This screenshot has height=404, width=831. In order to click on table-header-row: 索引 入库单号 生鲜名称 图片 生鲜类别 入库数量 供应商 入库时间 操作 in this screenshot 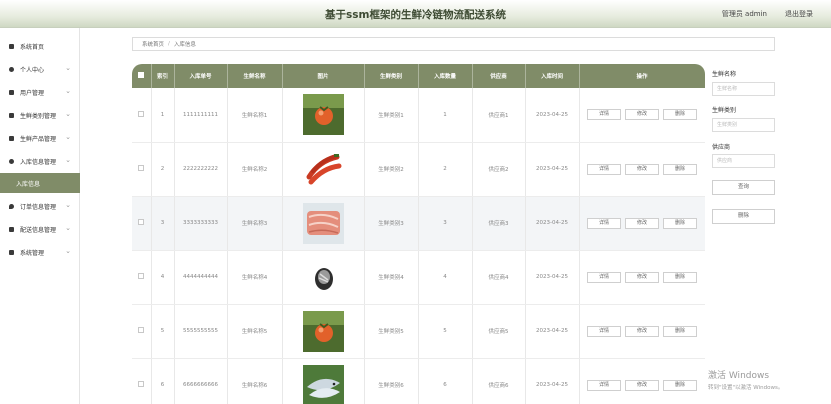, I will do `click(418, 76)`.